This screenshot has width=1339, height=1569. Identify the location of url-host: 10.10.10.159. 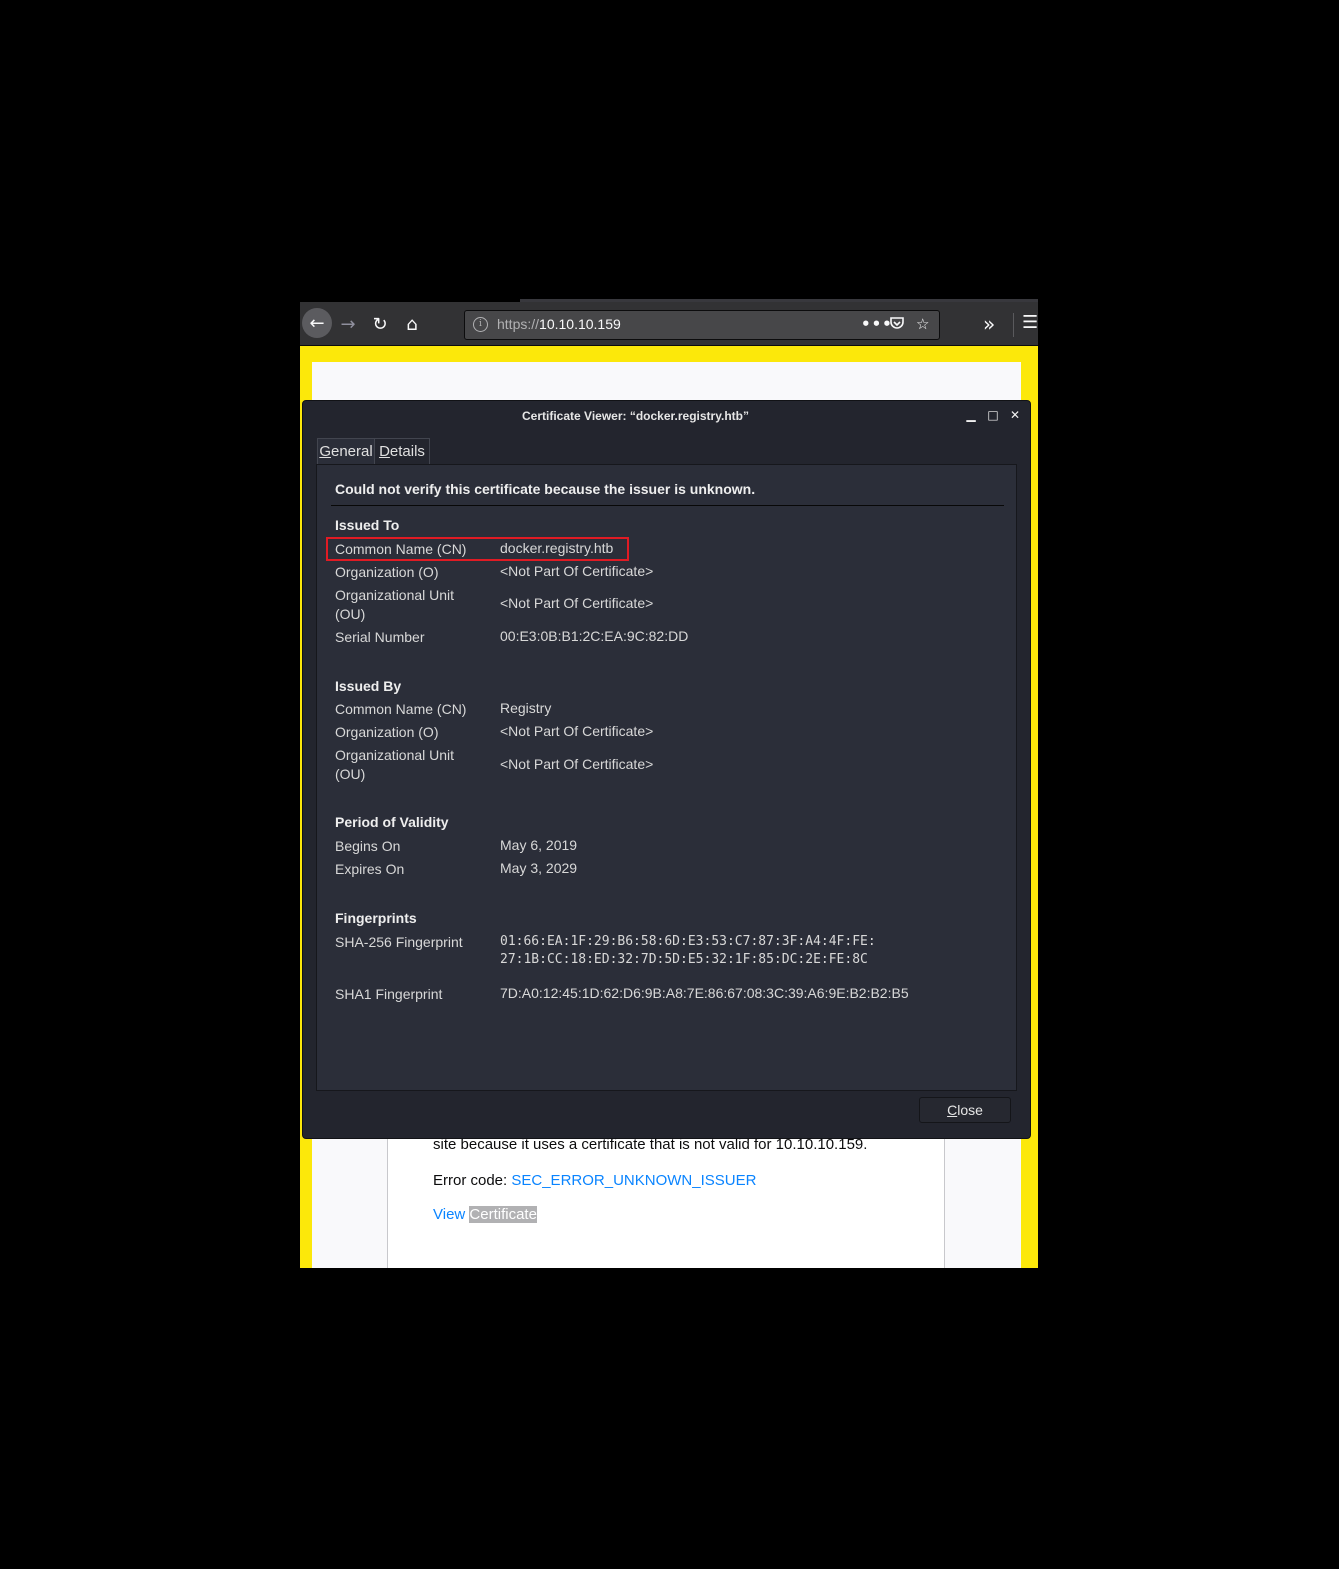
(580, 324).